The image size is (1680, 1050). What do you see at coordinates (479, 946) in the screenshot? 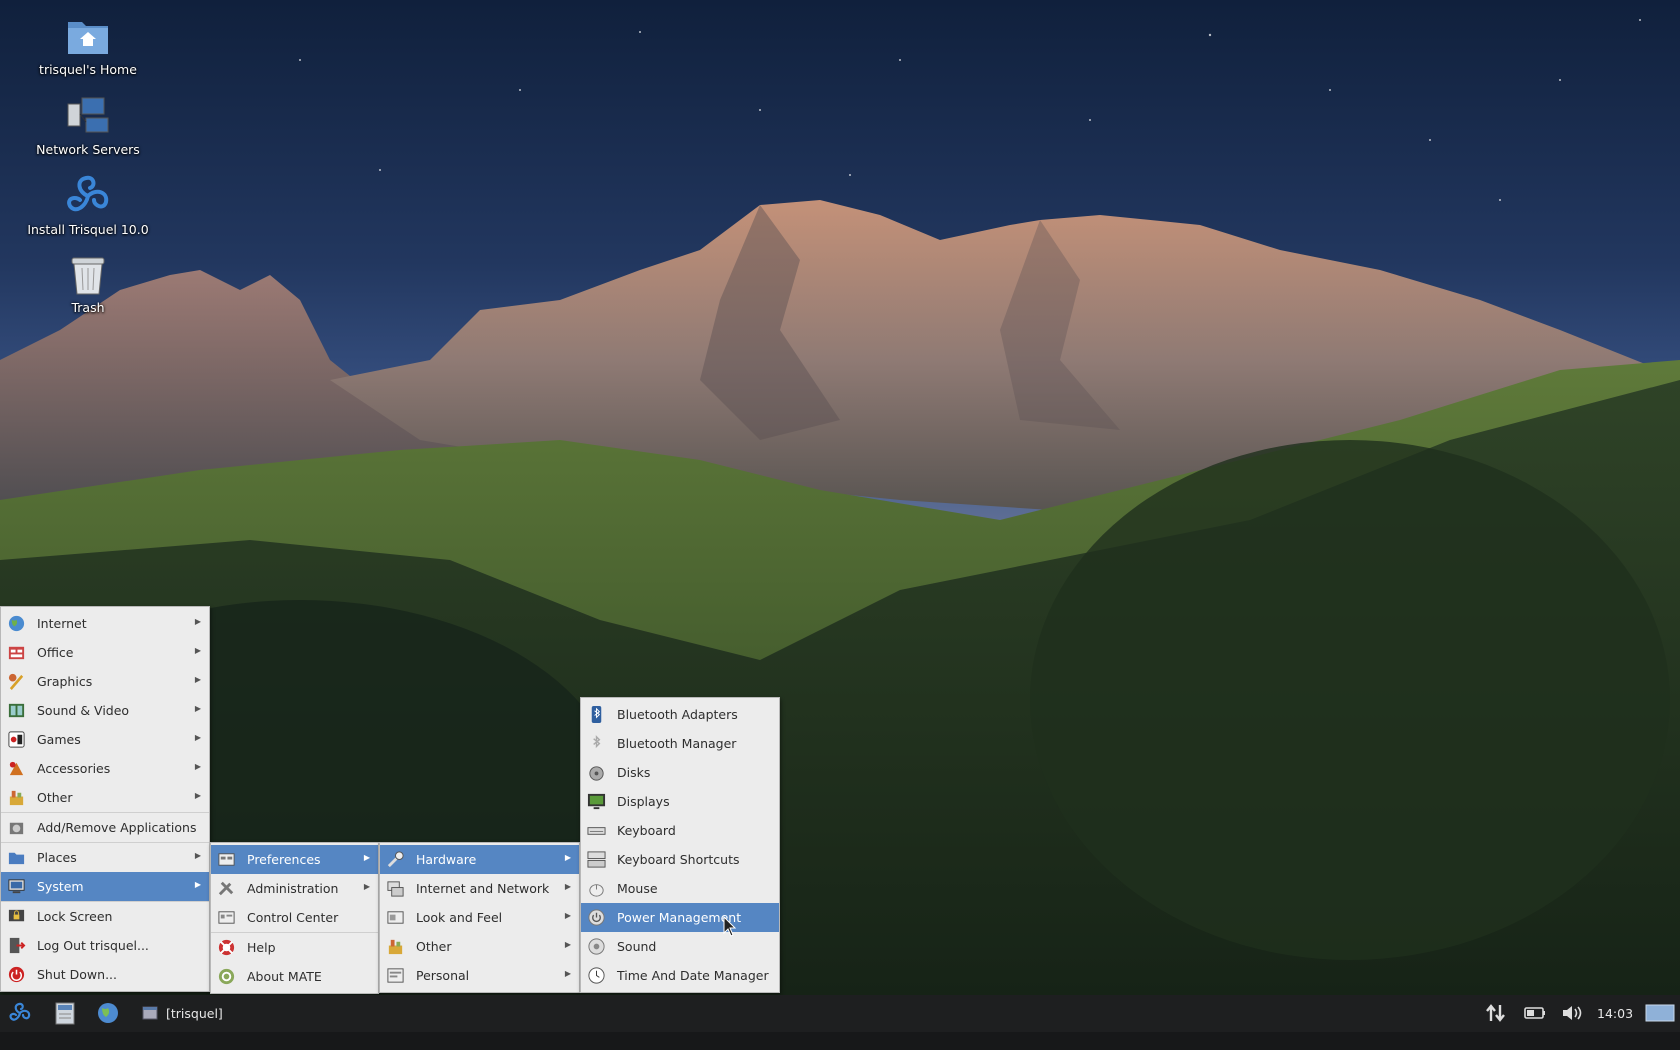
I see `menu-item-other-preferences: Other ▶` at bounding box center [479, 946].